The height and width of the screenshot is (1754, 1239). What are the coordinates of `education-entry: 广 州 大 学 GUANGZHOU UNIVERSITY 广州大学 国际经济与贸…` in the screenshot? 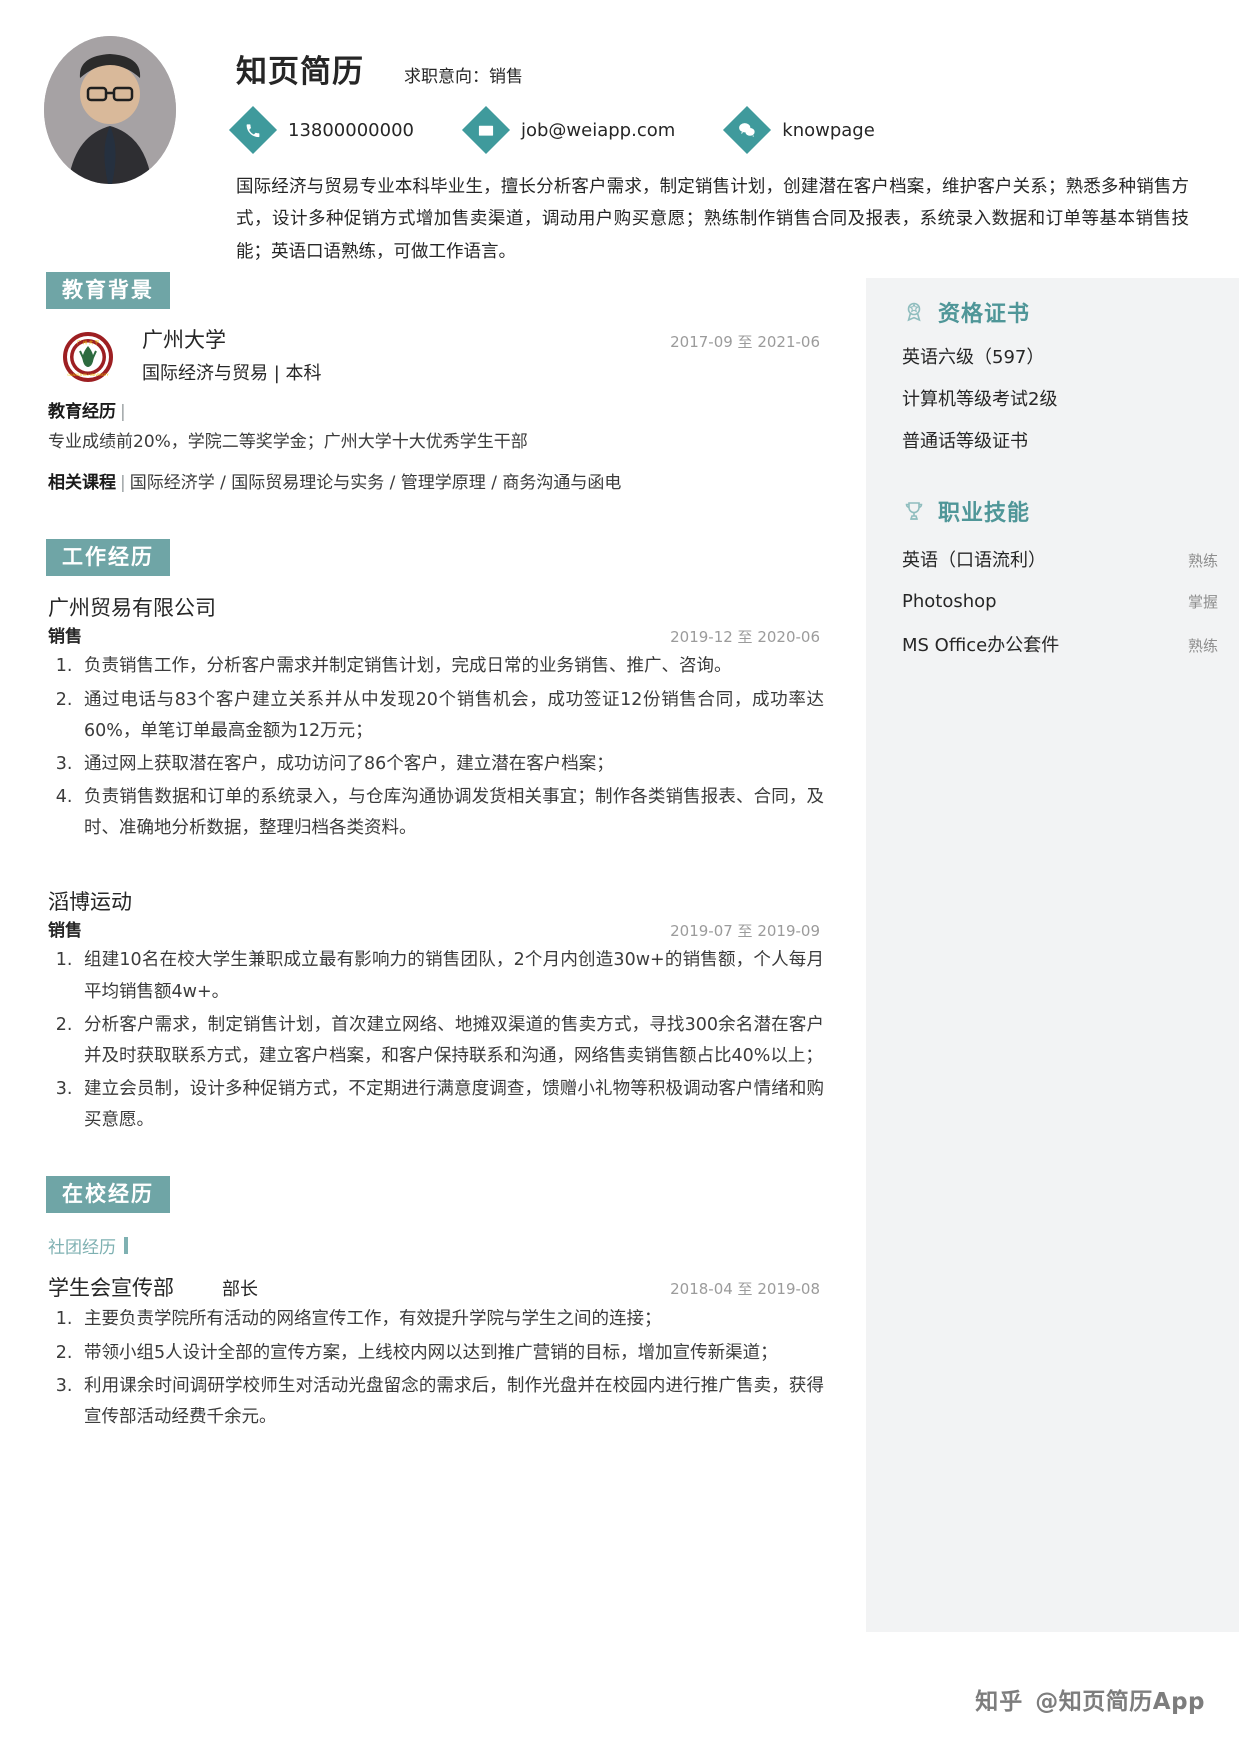 It's located at (436, 356).